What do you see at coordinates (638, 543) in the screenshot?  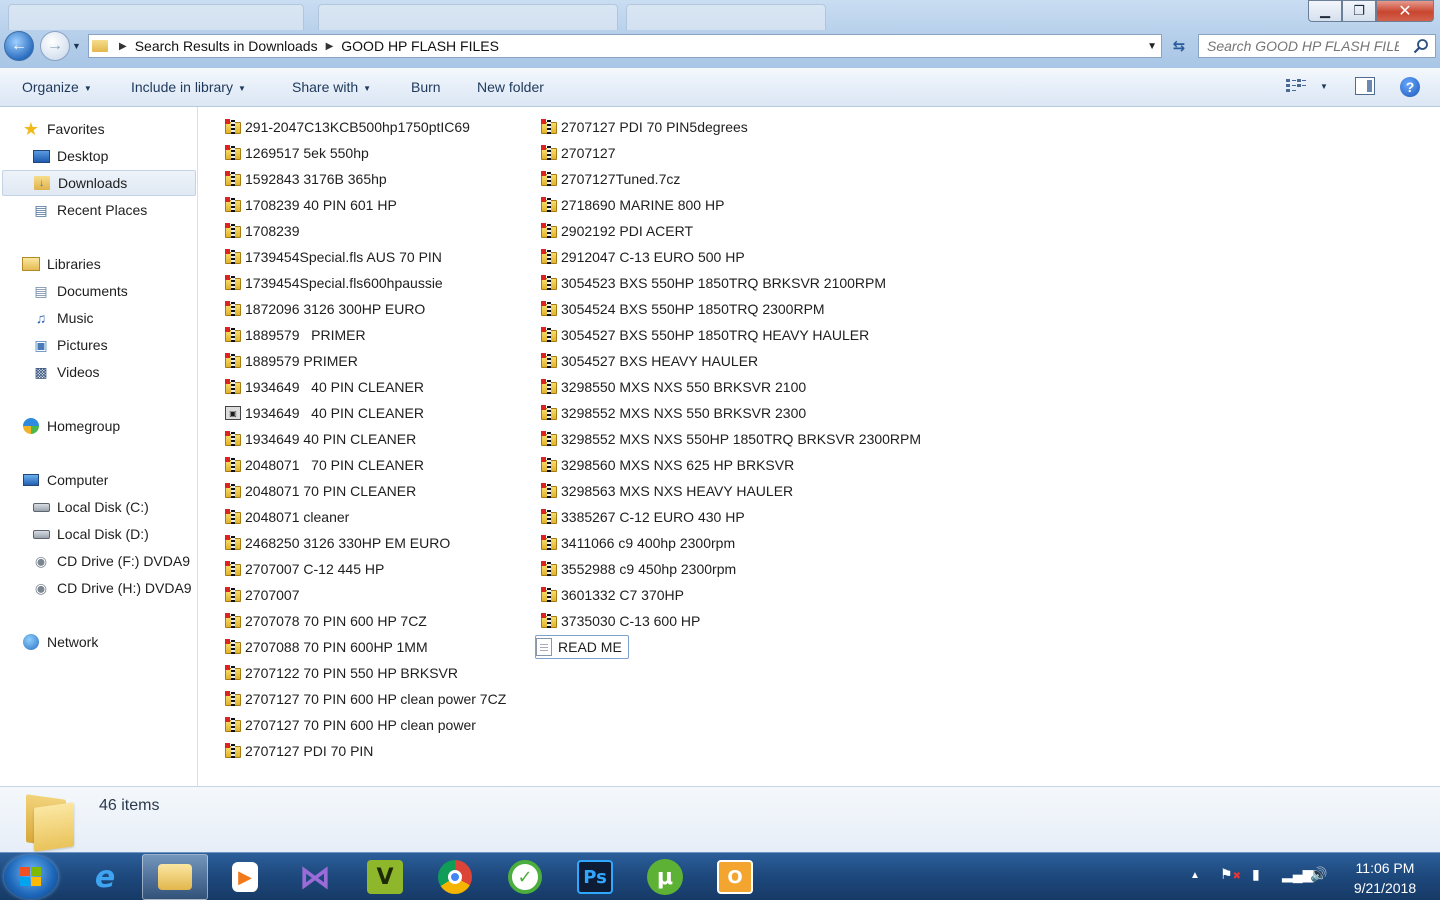 I see `file-item: 3411066 c9 400hp 2300rpm` at bounding box center [638, 543].